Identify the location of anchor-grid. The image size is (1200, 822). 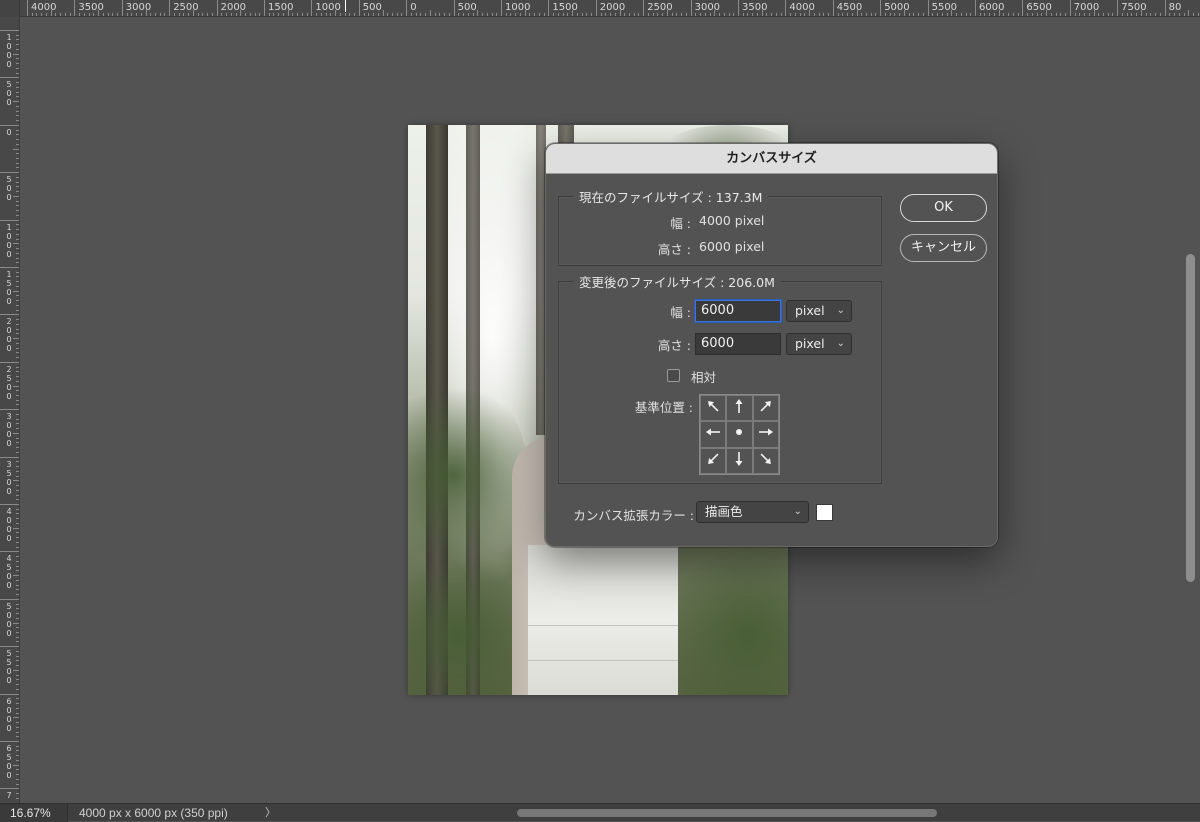
(739, 434).